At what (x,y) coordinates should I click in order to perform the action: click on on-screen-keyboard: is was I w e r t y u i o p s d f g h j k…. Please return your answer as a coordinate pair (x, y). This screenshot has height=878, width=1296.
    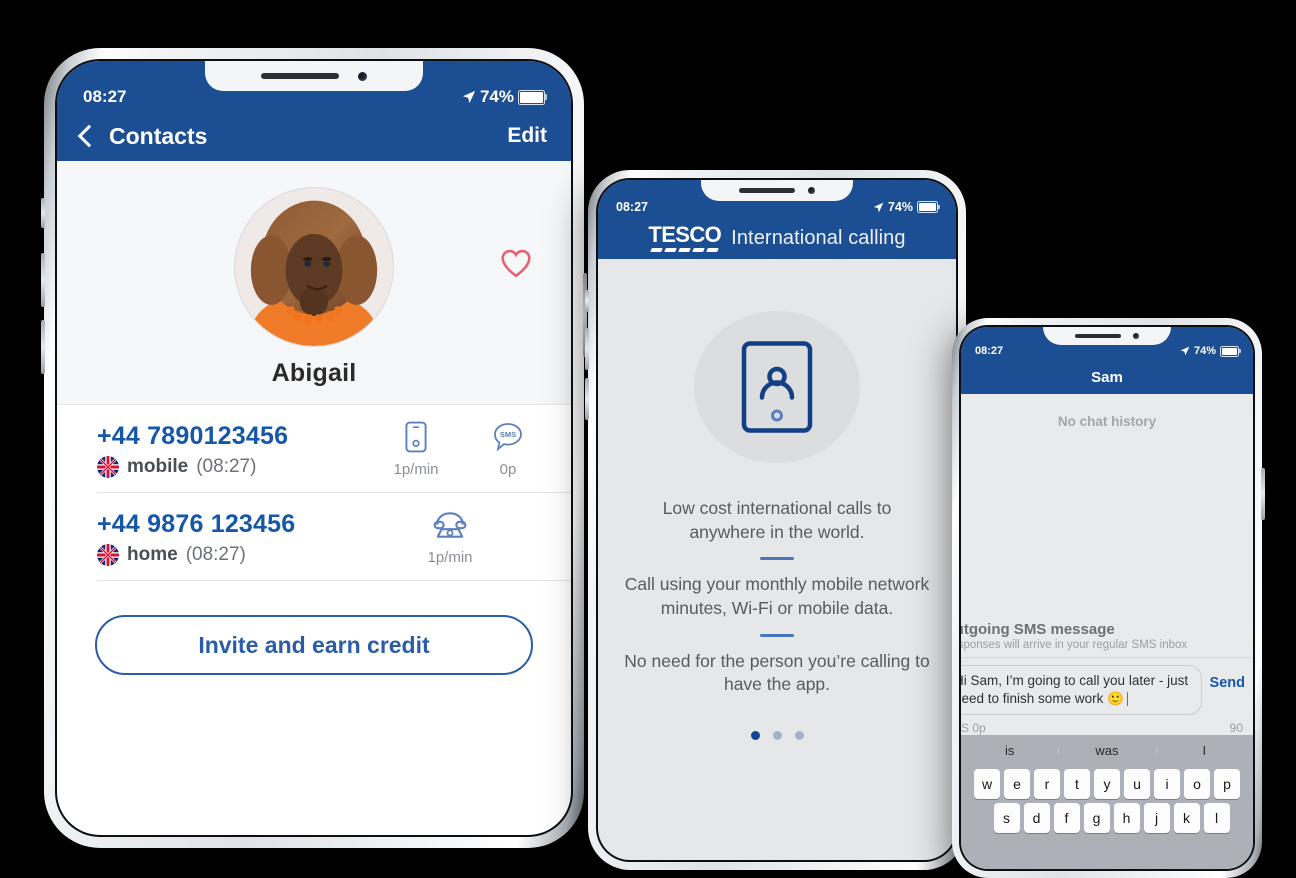
    Looking at the image, I should click on (1107, 802).